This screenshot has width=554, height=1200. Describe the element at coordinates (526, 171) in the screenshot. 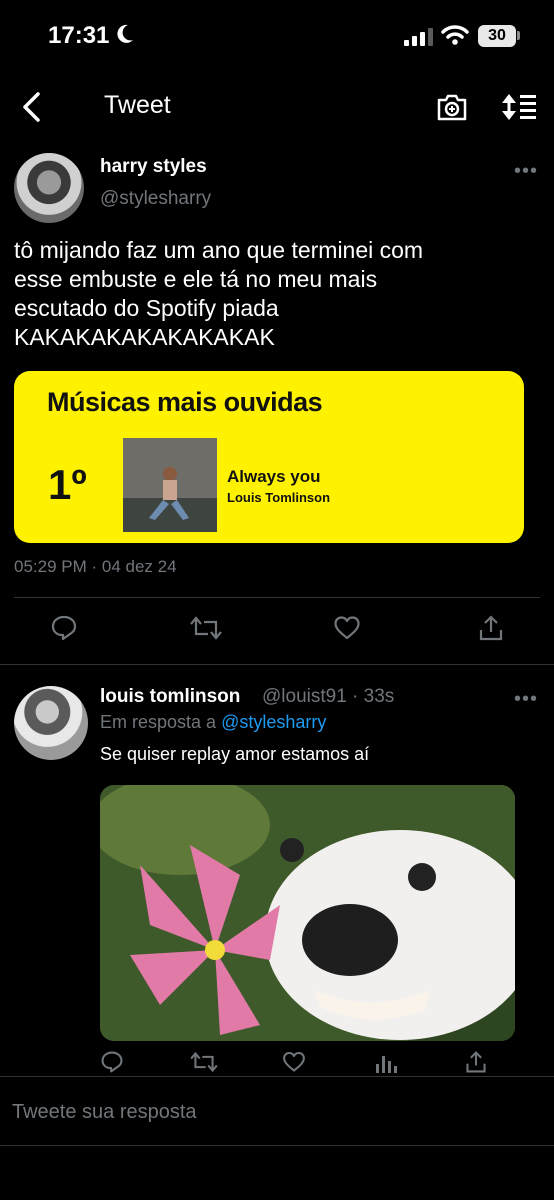

I see `more-options-button: •••` at that location.